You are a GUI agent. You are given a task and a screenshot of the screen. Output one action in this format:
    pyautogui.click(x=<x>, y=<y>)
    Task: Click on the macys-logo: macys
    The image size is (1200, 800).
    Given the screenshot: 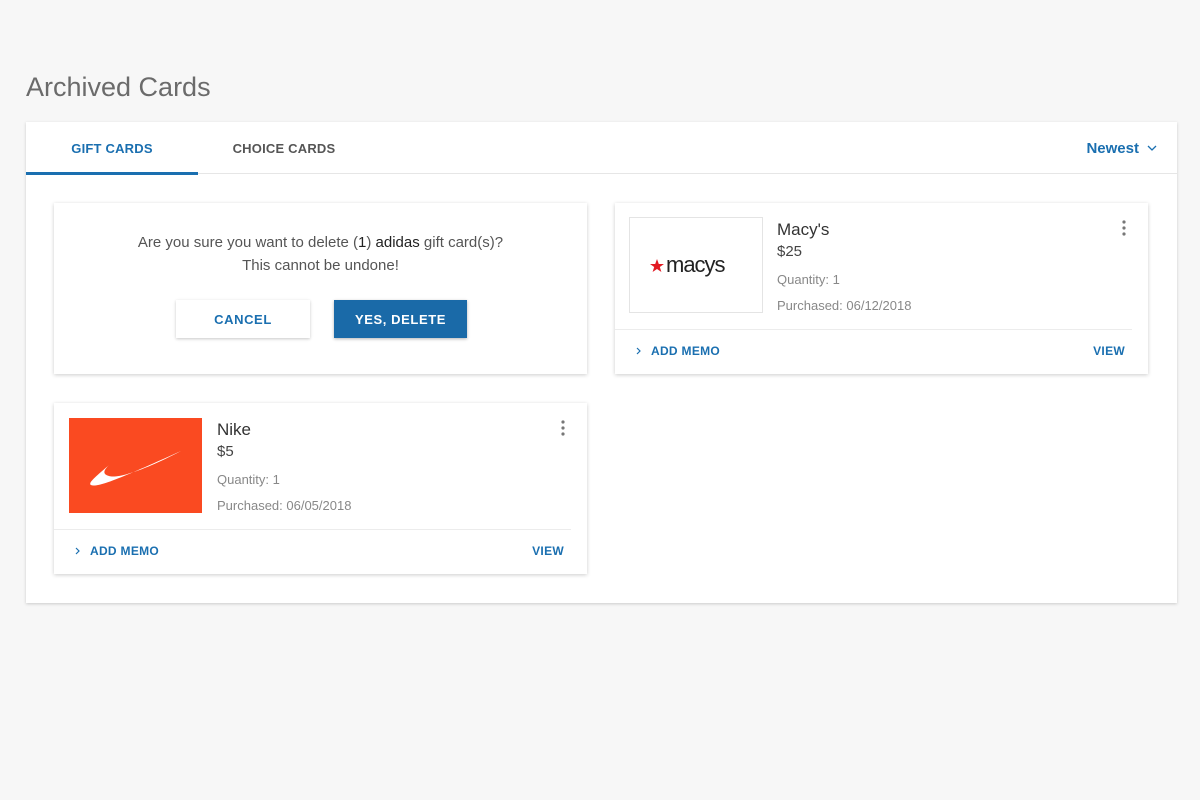 What is the action you would take?
    pyautogui.click(x=696, y=265)
    